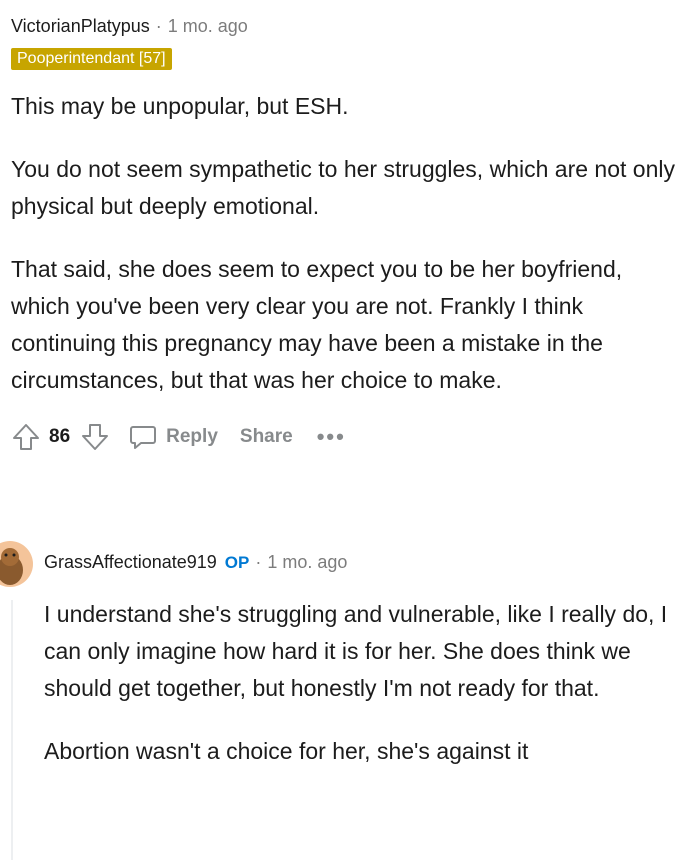 The width and height of the screenshot is (700, 860). What do you see at coordinates (17, 564) in the screenshot?
I see `avatar` at bounding box center [17, 564].